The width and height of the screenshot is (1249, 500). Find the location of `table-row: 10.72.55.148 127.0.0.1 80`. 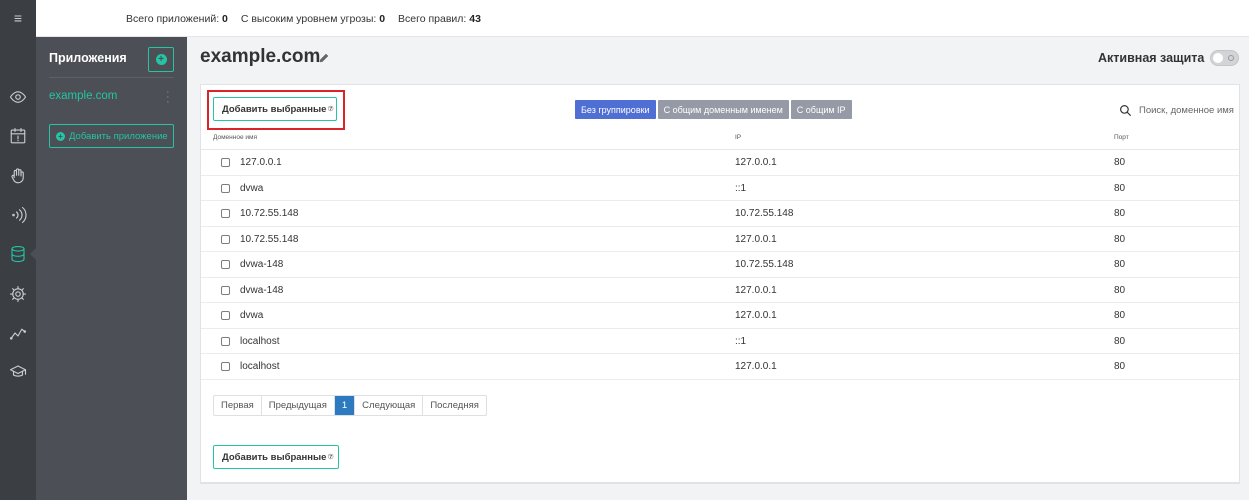

table-row: 10.72.55.148 127.0.0.1 80 is located at coordinates (720, 239).